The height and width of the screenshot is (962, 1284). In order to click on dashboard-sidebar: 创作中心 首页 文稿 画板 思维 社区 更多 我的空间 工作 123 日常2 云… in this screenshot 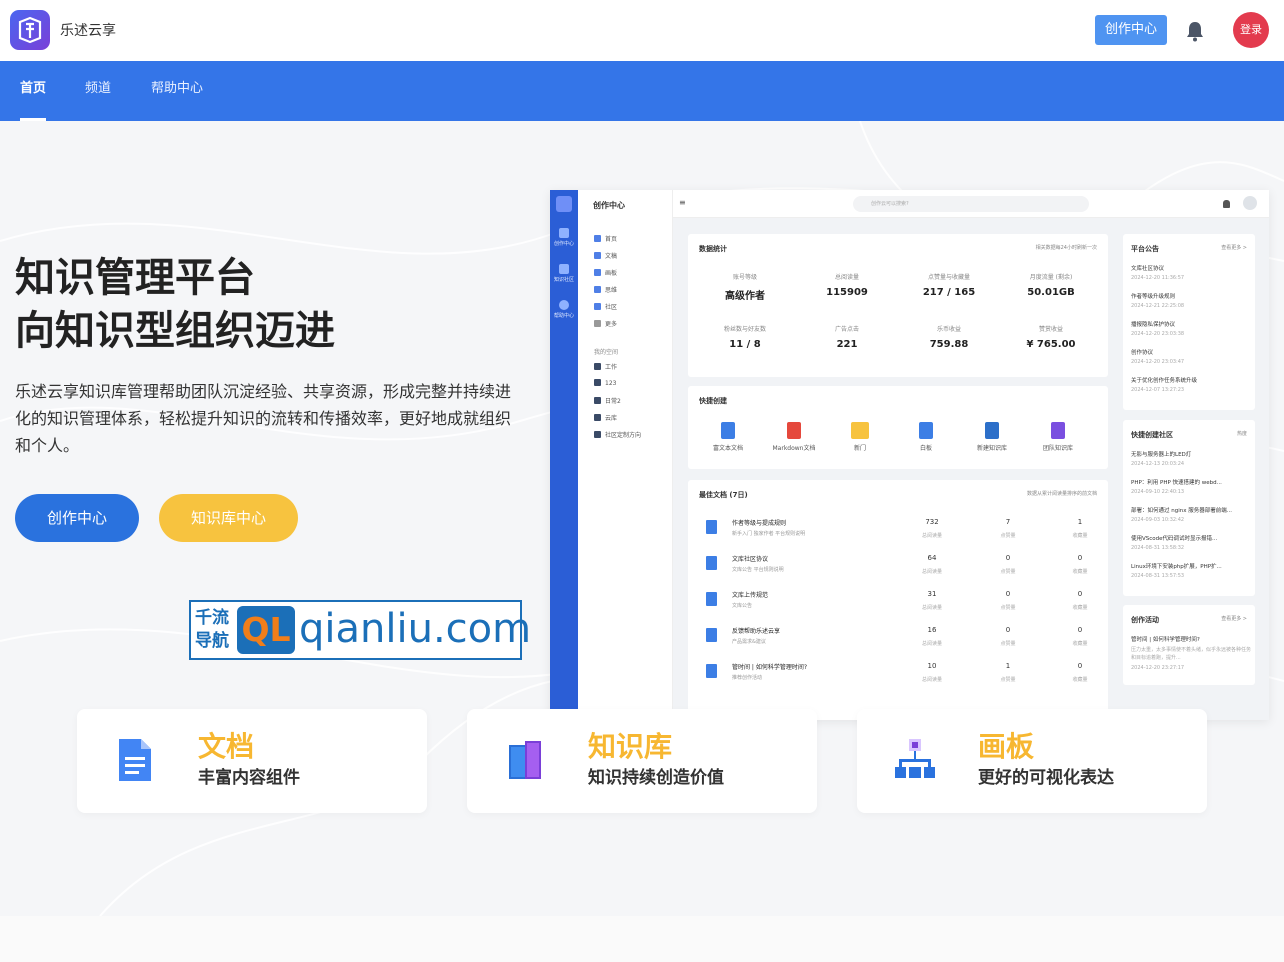, I will do `click(625, 455)`.